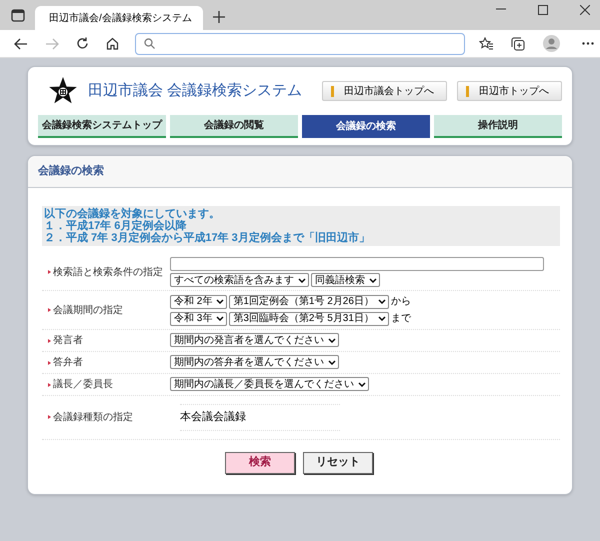 The width and height of the screenshot is (600, 541). What do you see at coordinates (254, 362) in the screenshot?
I see `dropdown: 期間内の答弁者を選んでください` at bounding box center [254, 362].